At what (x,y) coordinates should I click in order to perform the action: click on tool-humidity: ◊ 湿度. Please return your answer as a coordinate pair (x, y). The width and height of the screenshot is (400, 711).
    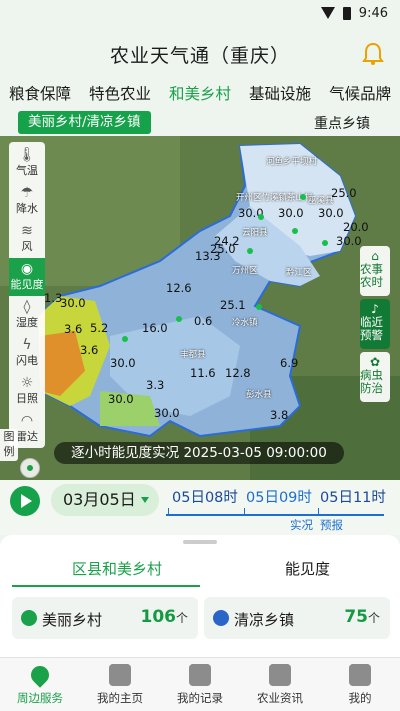
    Looking at the image, I should click on (27, 315).